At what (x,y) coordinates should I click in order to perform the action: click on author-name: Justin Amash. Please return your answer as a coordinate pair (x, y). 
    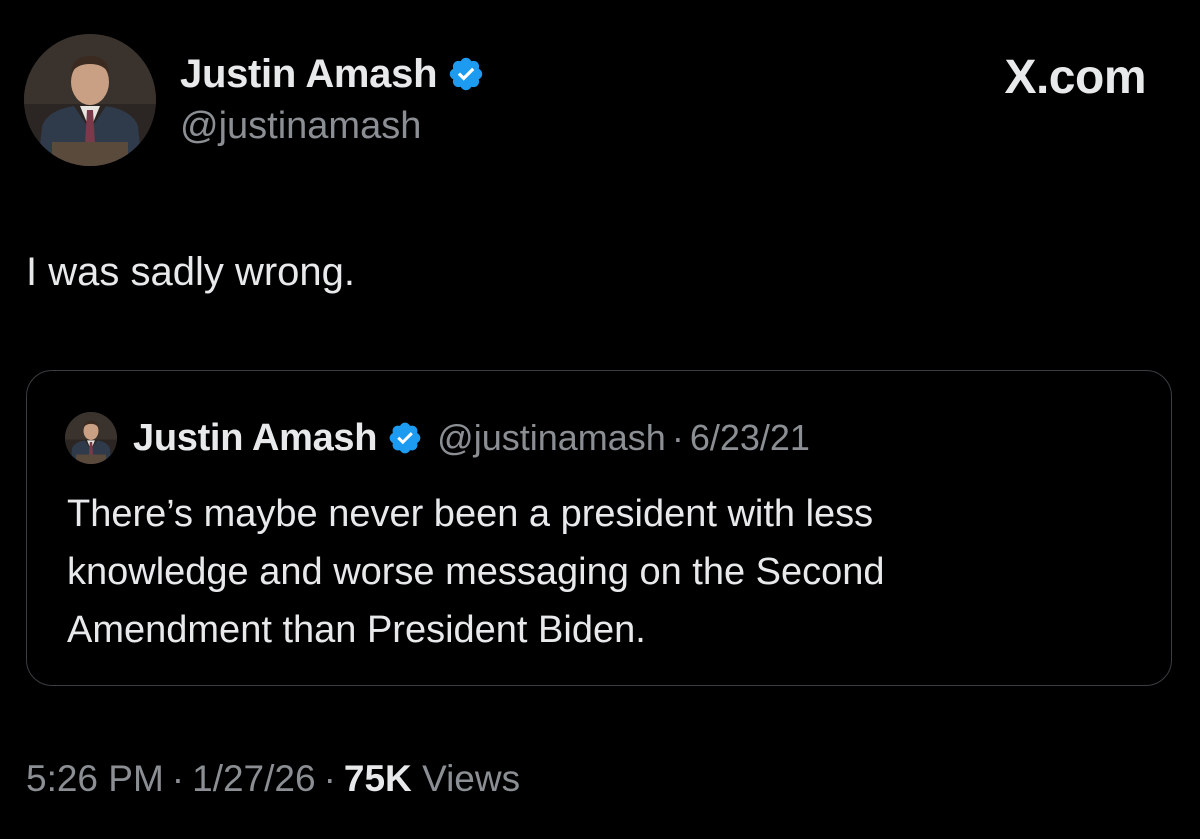
    Looking at the image, I should click on (309, 74).